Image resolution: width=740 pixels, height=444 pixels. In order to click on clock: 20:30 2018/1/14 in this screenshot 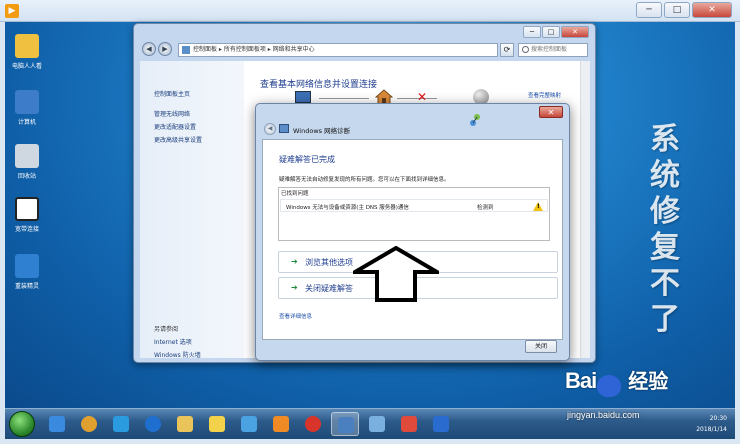, I will do `click(711, 424)`.